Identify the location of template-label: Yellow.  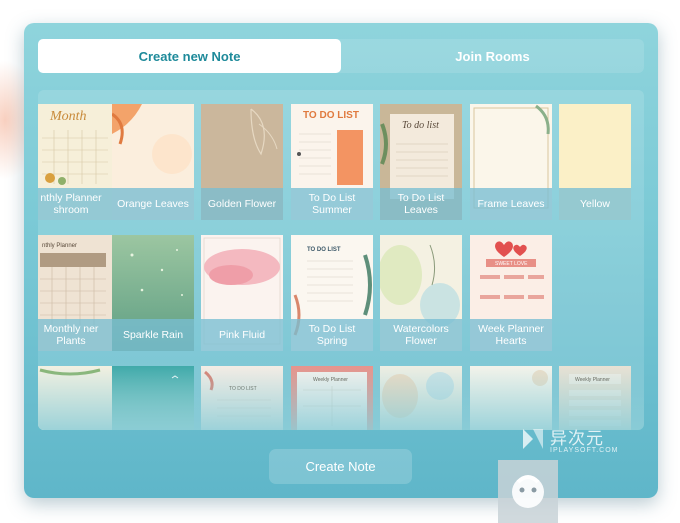
(595, 204).